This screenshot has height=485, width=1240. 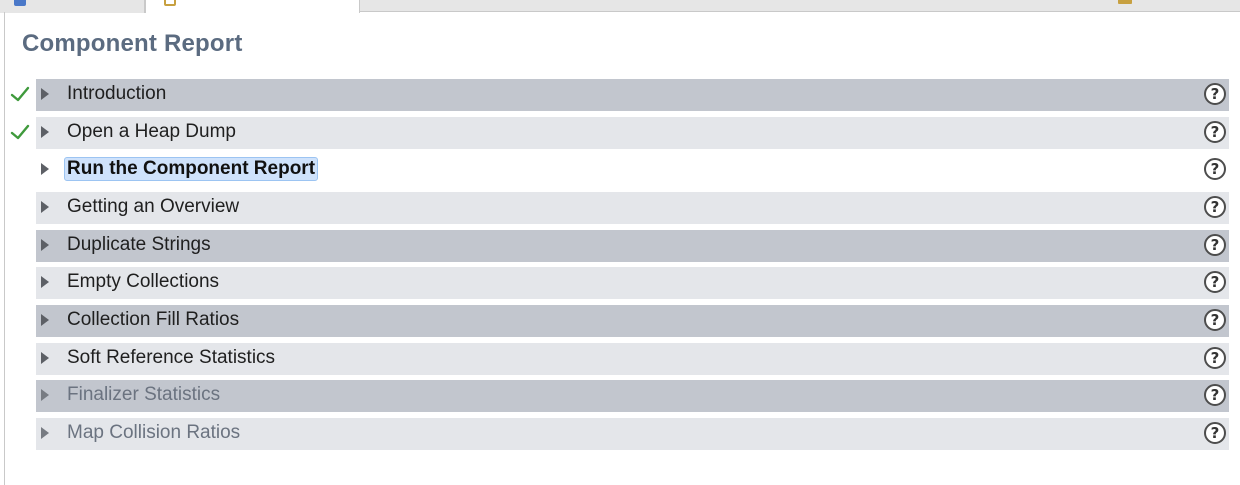 What do you see at coordinates (632, 170) in the screenshot?
I see `step-run-component-report: Run the Component Report ?` at bounding box center [632, 170].